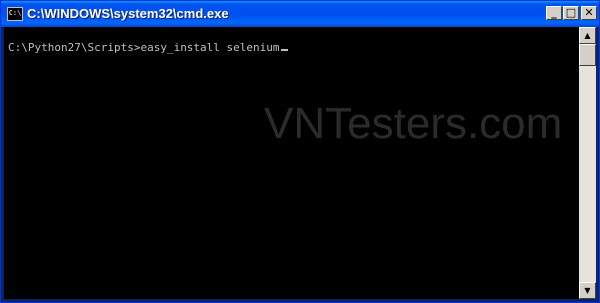 This screenshot has width=600, height=303. What do you see at coordinates (587, 290) in the screenshot?
I see `scroll-down-button: ▼` at bounding box center [587, 290].